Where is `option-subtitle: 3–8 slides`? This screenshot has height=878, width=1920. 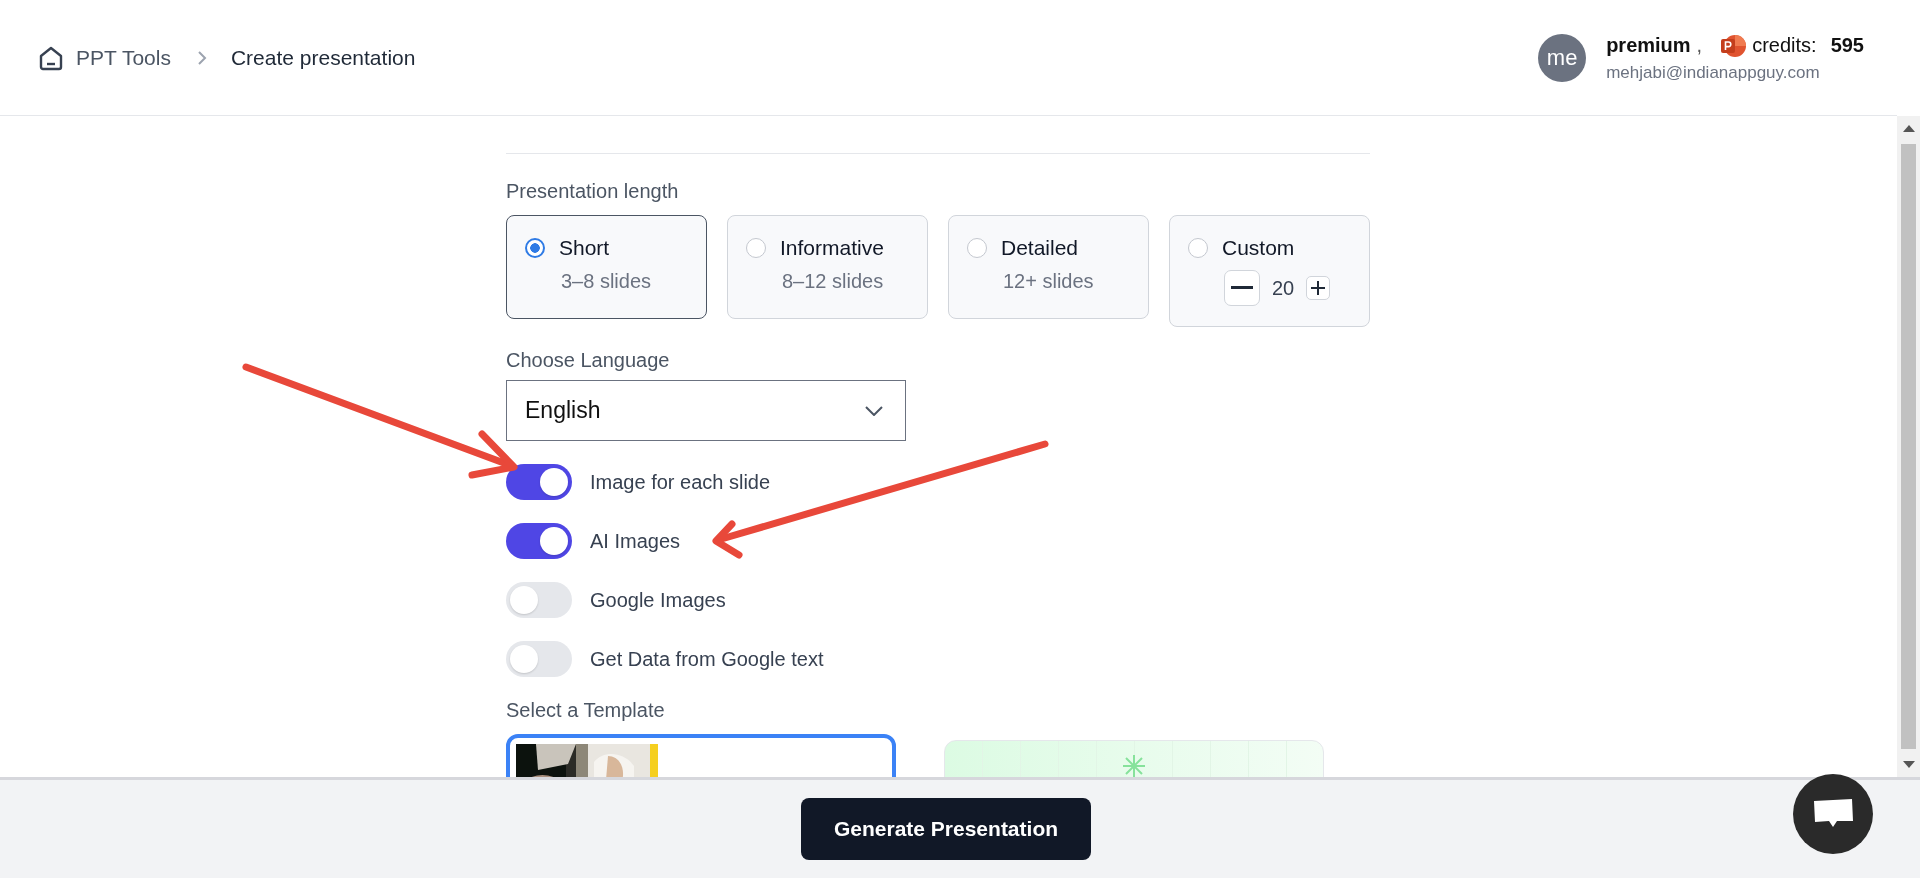
option-subtitle: 3–8 slides is located at coordinates (606, 281).